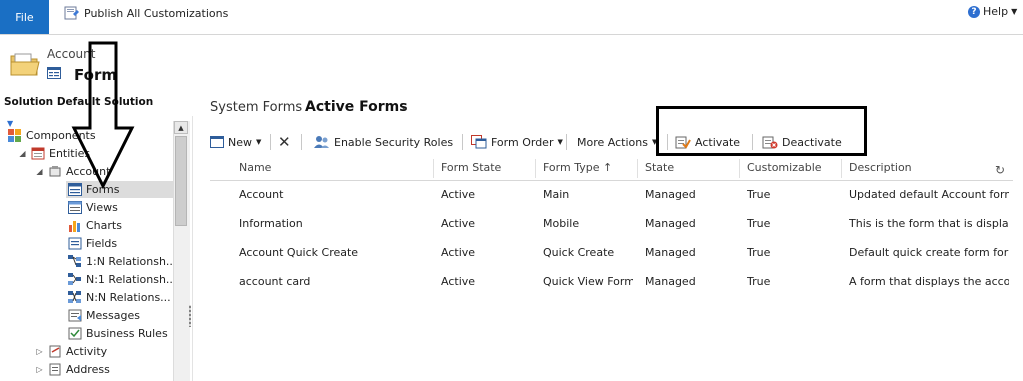 Image resolution: width=1023 pixels, height=381 pixels. Describe the element at coordinates (522, 142) in the screenshot. I see `form-order-label: Form Order` at that location.